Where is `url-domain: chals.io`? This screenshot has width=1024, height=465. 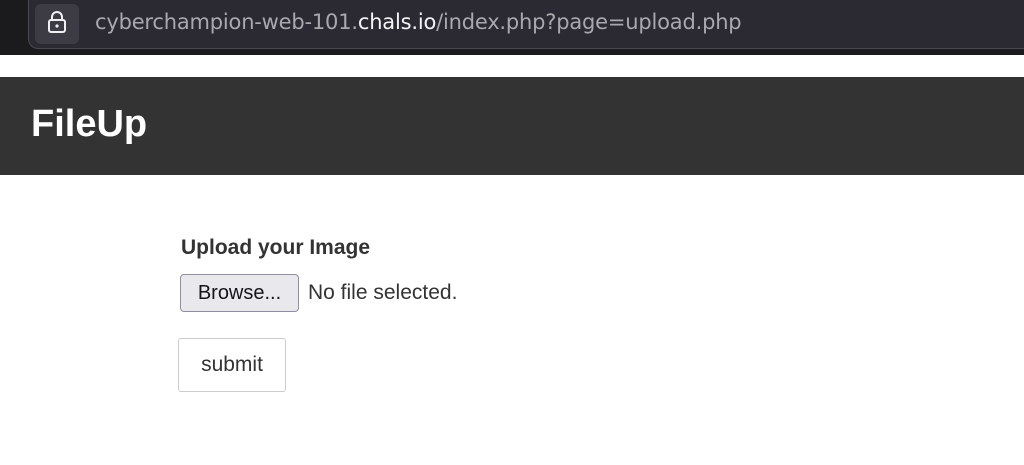 url-domain: chals.io is located at coordinates (397, 22).